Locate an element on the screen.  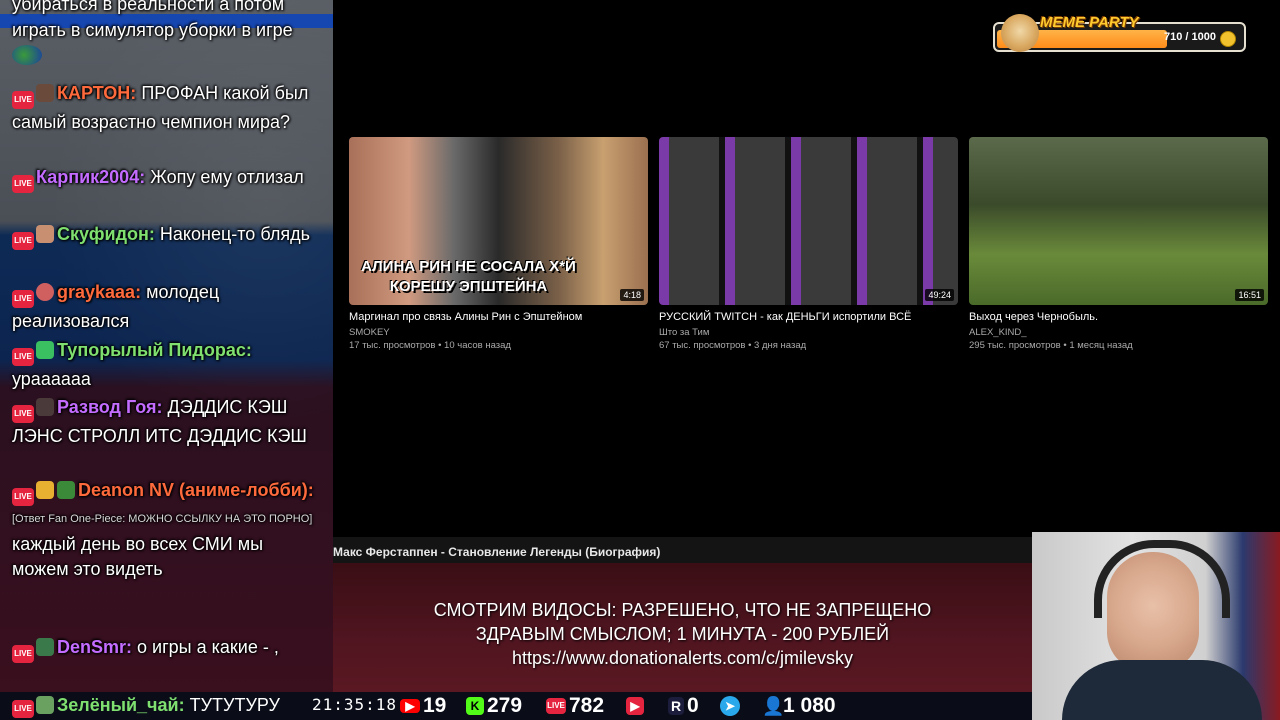
youtube-viewers: ▶ 19 is located at coordinates (423, 706).